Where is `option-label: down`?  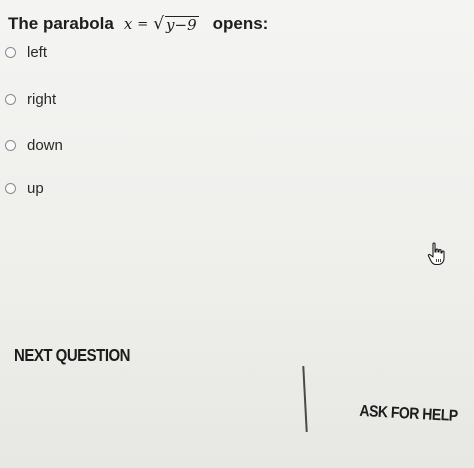
option-label: down is located at coordinates (45, 145).